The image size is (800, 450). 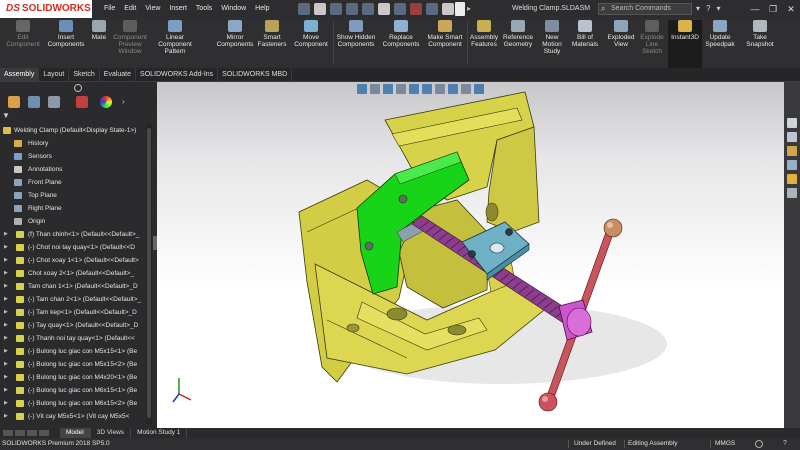 What do you see at coordinates (118, 74) in the screenshot?
I see `tab-evaluate: Evaluate` at bounding box center [118, 74].